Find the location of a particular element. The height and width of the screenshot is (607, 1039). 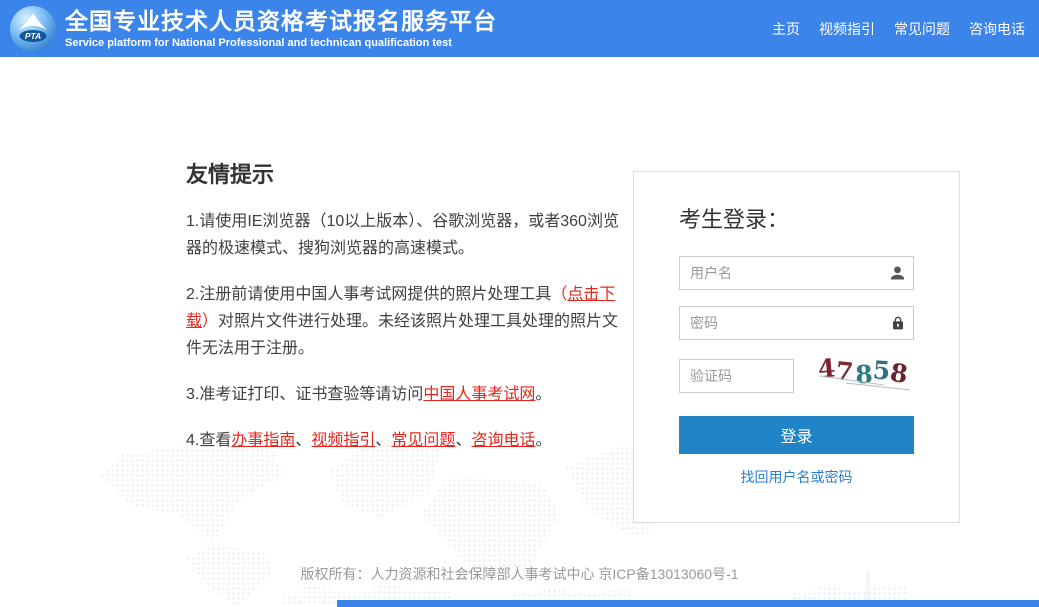

video-guide-link: 视频指引 is located at coordinates (343, 440).